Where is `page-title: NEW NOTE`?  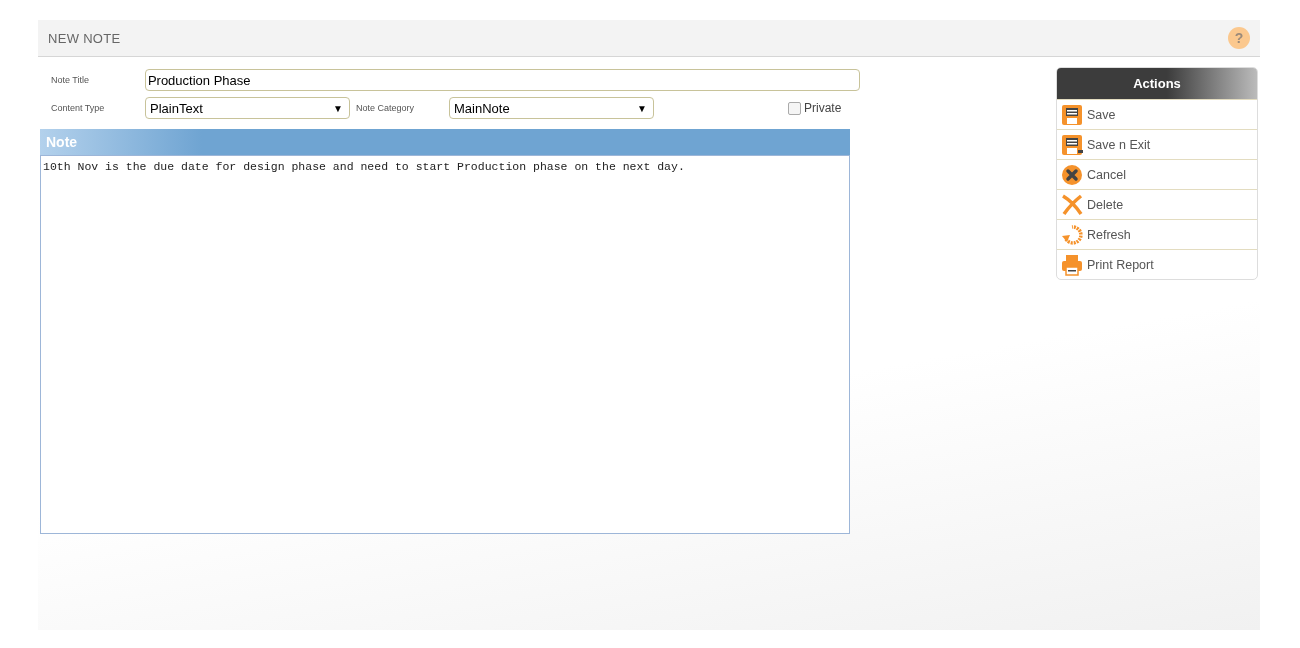 page-title: NEW NOTE is located at coordinates (84, 38).